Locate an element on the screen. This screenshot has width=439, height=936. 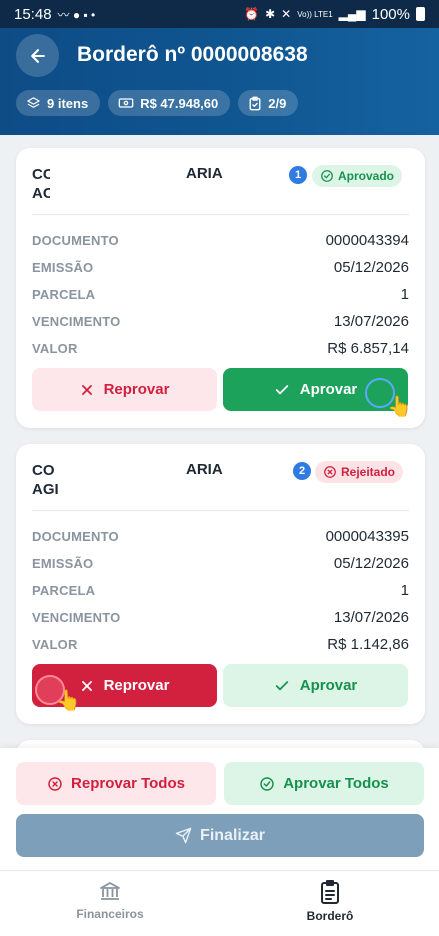
status-badge: Rejeitado is located at coordinates (359, 472).